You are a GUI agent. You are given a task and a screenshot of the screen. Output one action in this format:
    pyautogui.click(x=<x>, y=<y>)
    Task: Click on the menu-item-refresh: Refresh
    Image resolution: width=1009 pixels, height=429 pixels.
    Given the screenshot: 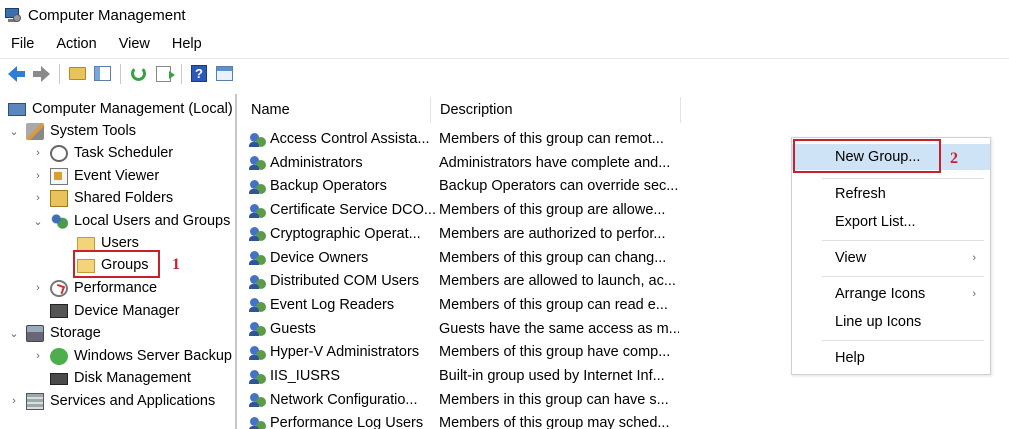 What is the action you would take?
    pyautogui.click(x=891, y=194)
    